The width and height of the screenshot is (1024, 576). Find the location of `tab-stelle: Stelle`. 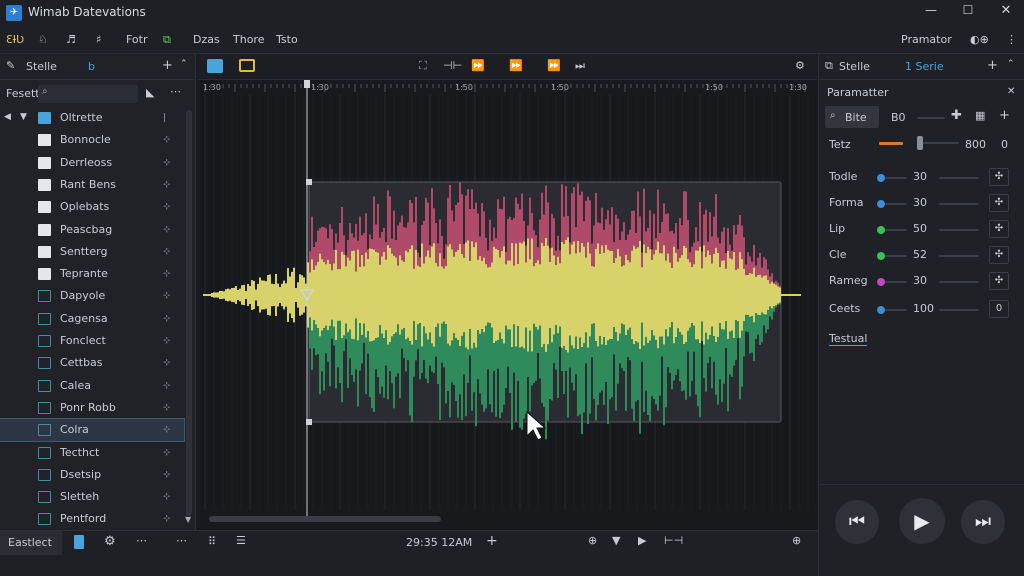

tab-stelle: Stelle is located at coordinates (41, 66).